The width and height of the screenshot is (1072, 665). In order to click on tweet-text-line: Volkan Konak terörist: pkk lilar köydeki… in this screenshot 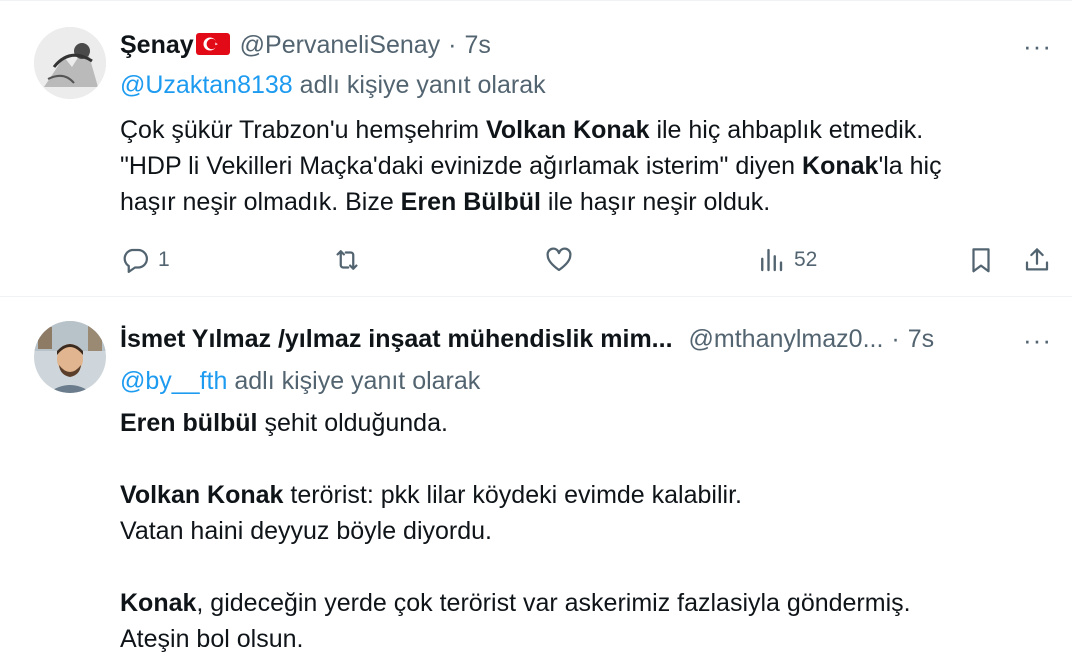, I will do `click(515, 495)`.